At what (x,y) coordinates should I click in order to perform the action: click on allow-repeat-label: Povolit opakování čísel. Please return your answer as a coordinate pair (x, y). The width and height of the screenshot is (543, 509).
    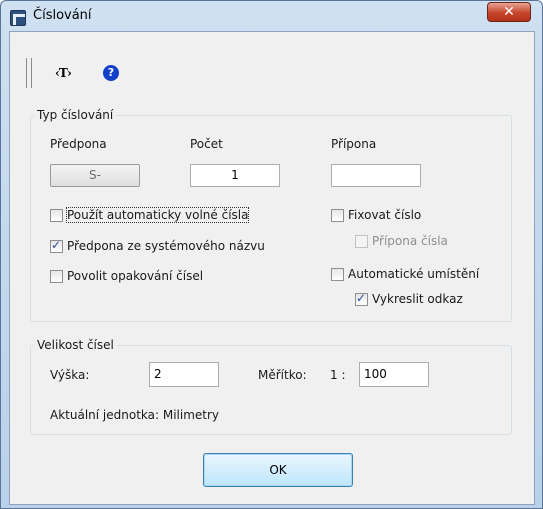
    Looking at the image, I should click on (135, 276).